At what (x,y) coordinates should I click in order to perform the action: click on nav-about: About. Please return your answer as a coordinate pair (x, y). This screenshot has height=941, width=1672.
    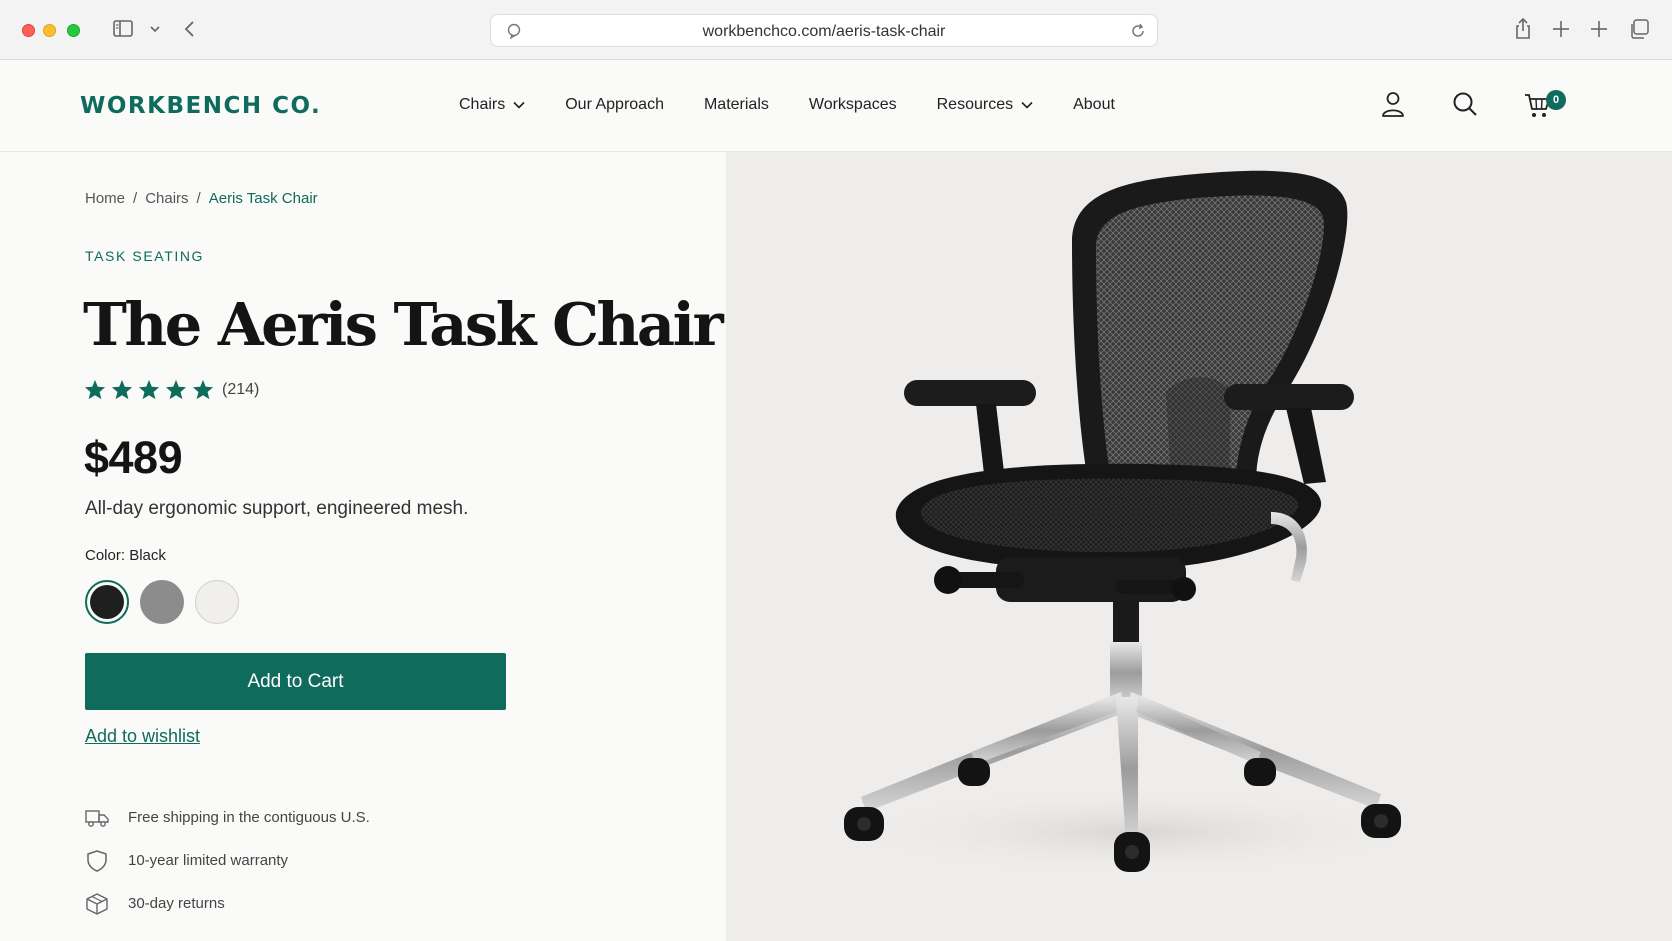
    Looking at the image, I should click on (1094, 105).